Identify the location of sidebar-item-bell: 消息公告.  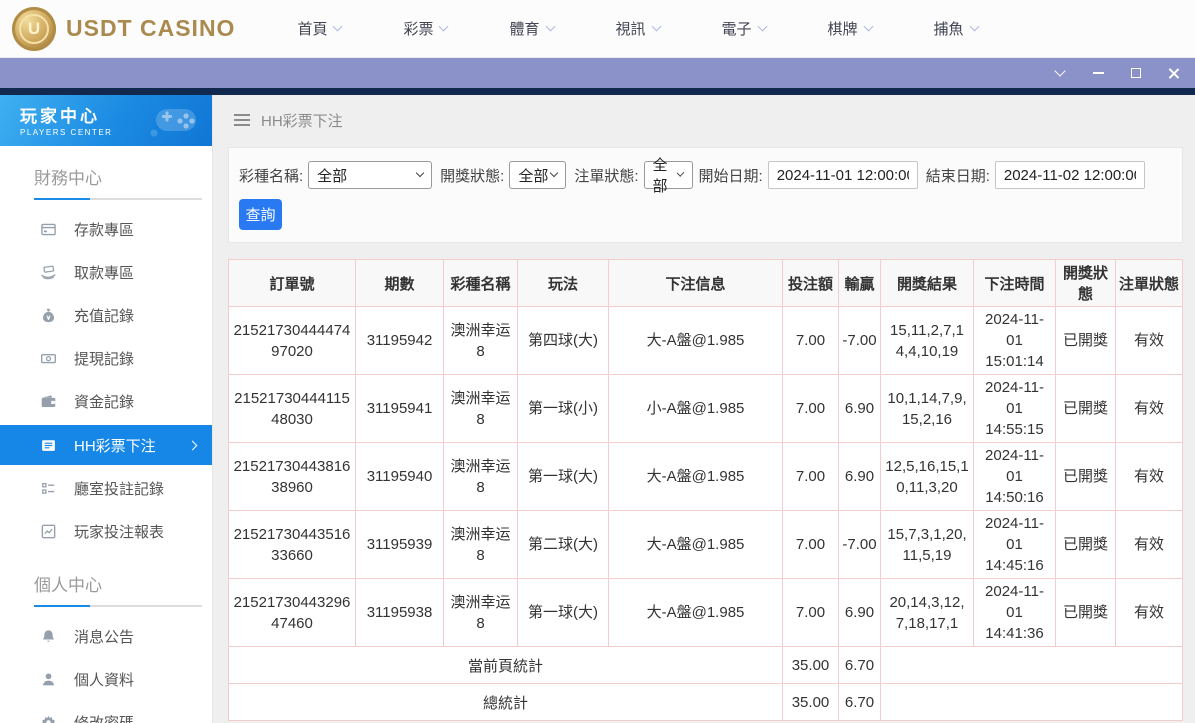
(106, 636).